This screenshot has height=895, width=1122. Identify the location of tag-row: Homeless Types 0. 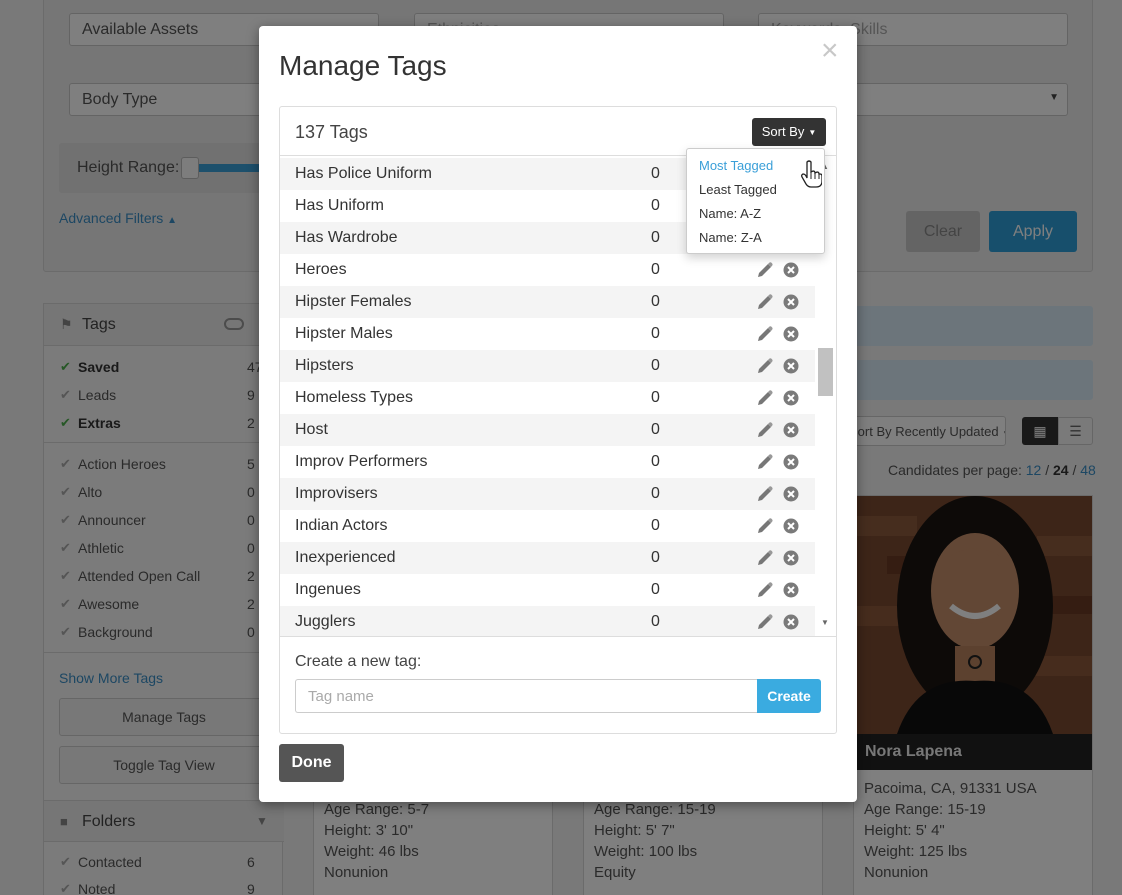
(547, 398).